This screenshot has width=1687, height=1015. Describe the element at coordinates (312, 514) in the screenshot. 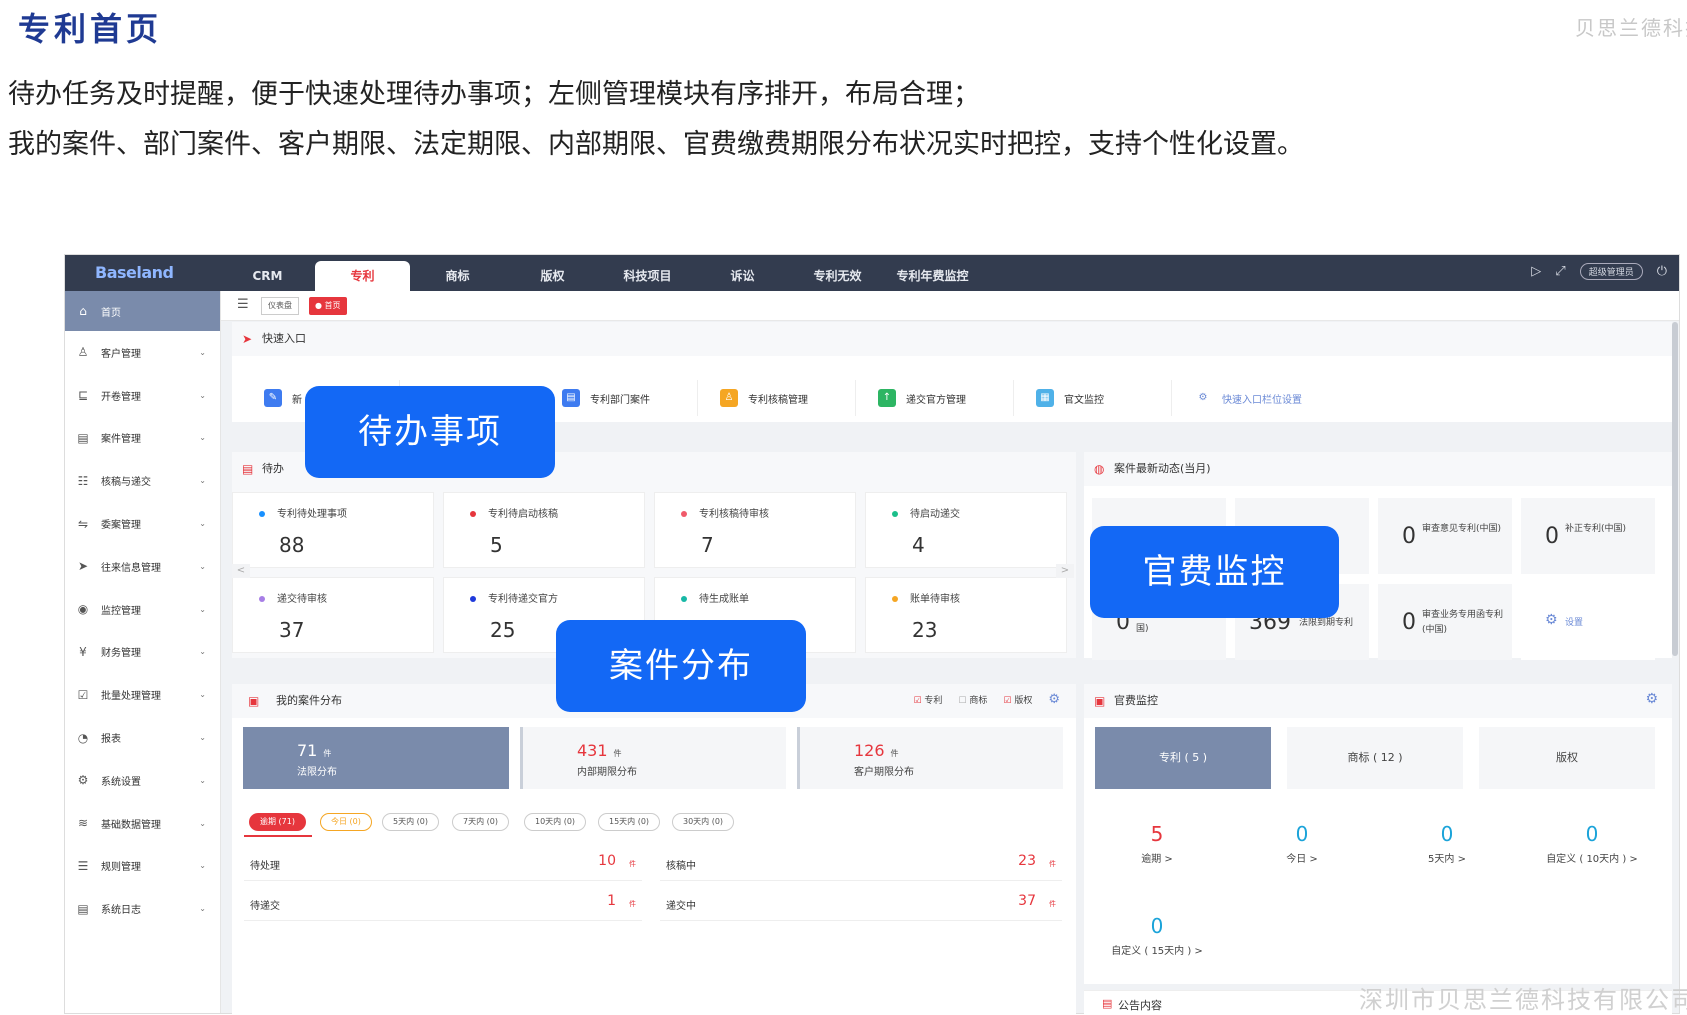

I see `todo-card-label: 专利待处理事项` at that location.